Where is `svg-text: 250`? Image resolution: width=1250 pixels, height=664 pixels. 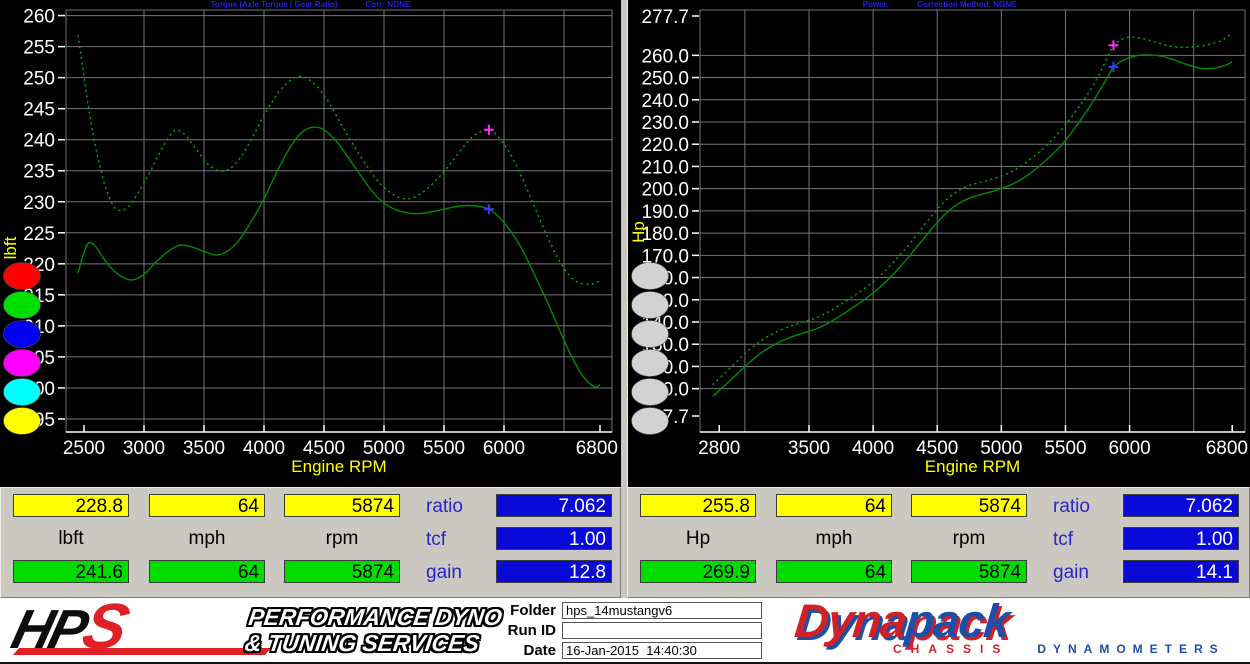 svg-text: 250 is located at coordinates (39, 79).